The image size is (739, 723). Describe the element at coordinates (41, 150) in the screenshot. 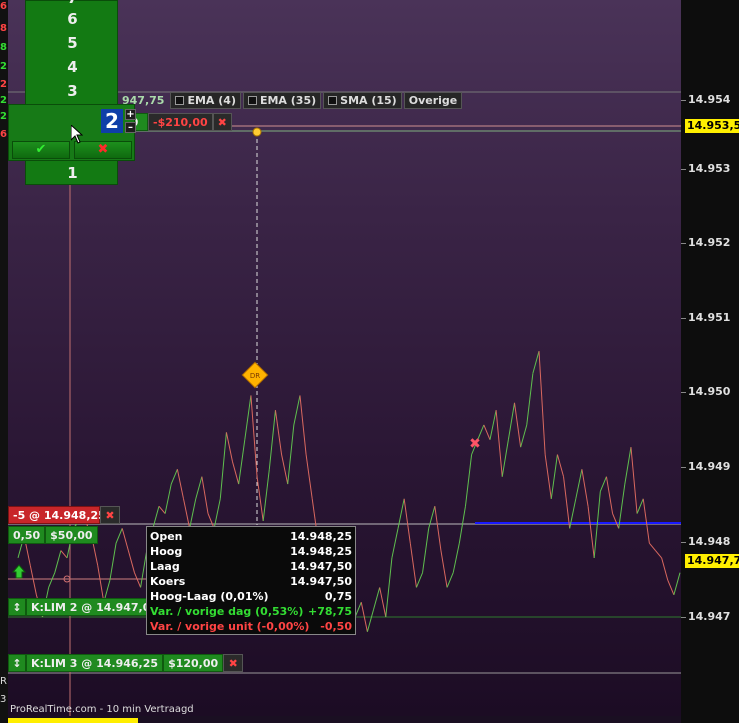

I see `confirm-button: ✔` at that location.